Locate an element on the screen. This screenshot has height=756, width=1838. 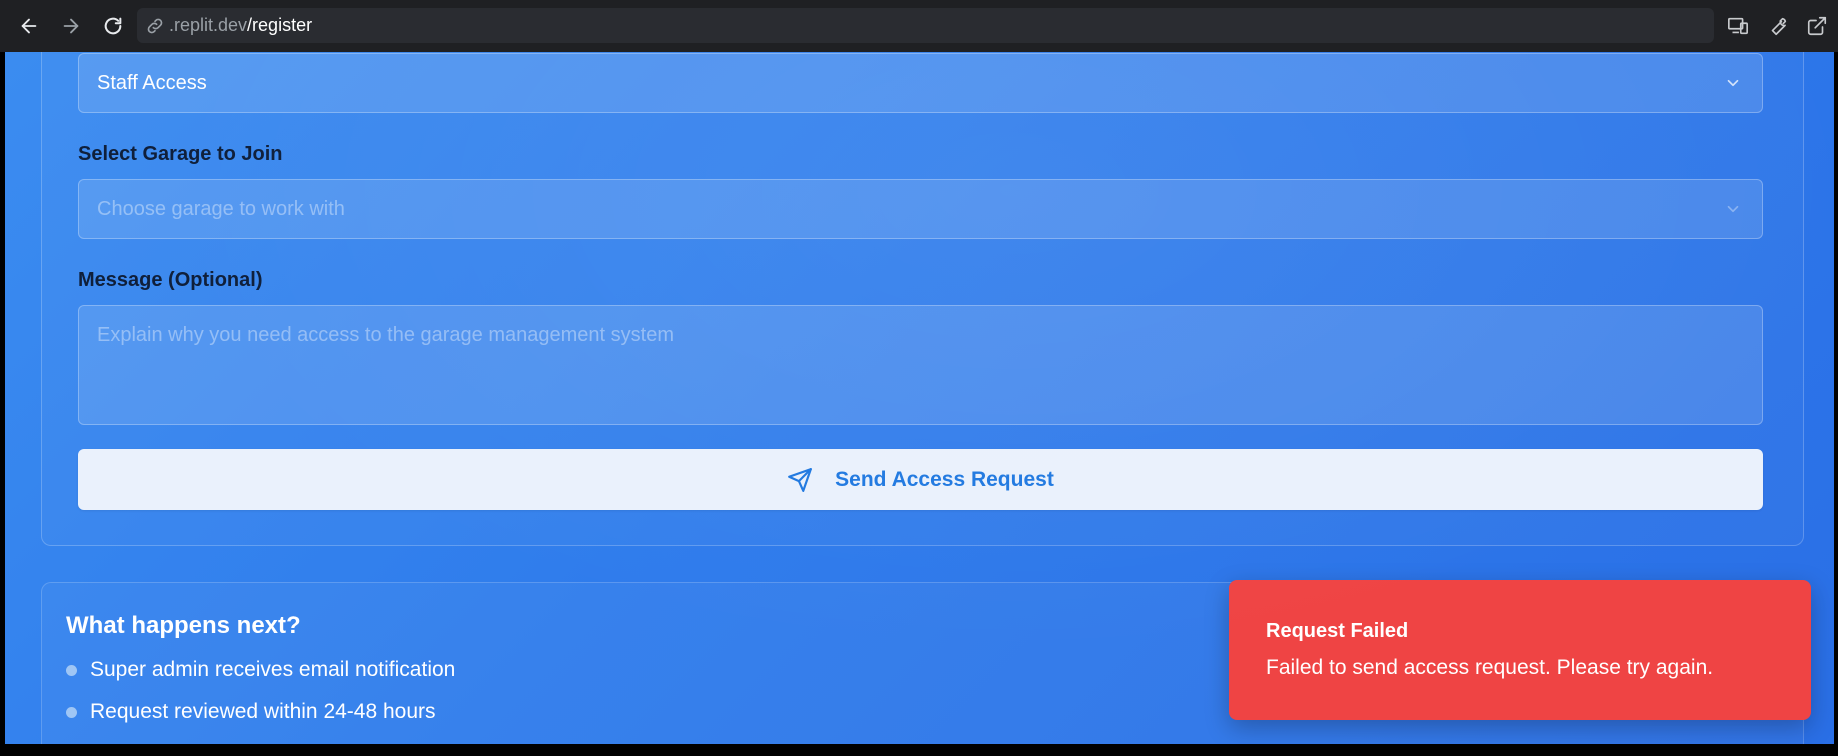
garage-select: Choose garage to work with is located at coordinates (920, 209).